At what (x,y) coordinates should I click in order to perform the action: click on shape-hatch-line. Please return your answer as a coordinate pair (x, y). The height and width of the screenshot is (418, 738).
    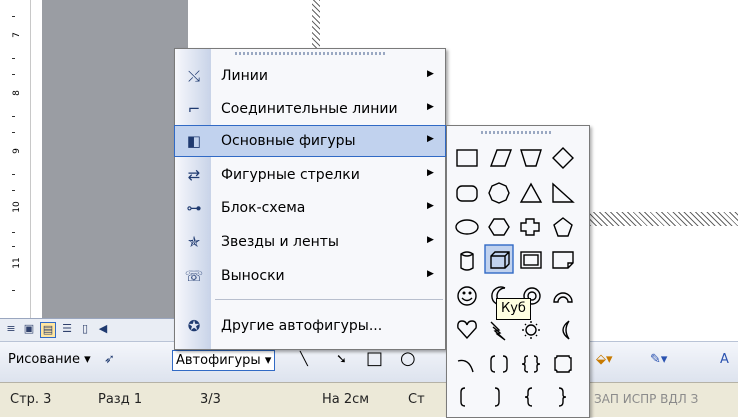
    Looking at the image, I should click on (316, 25).